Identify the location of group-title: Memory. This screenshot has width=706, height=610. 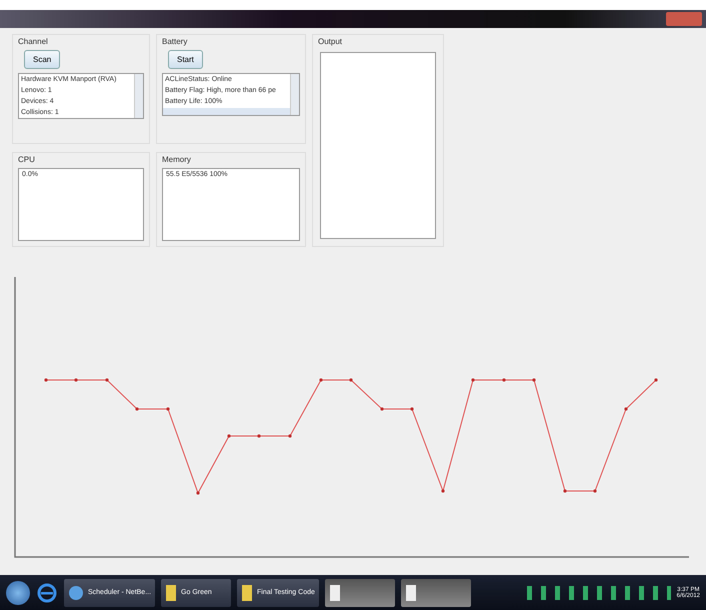
(177, 159).